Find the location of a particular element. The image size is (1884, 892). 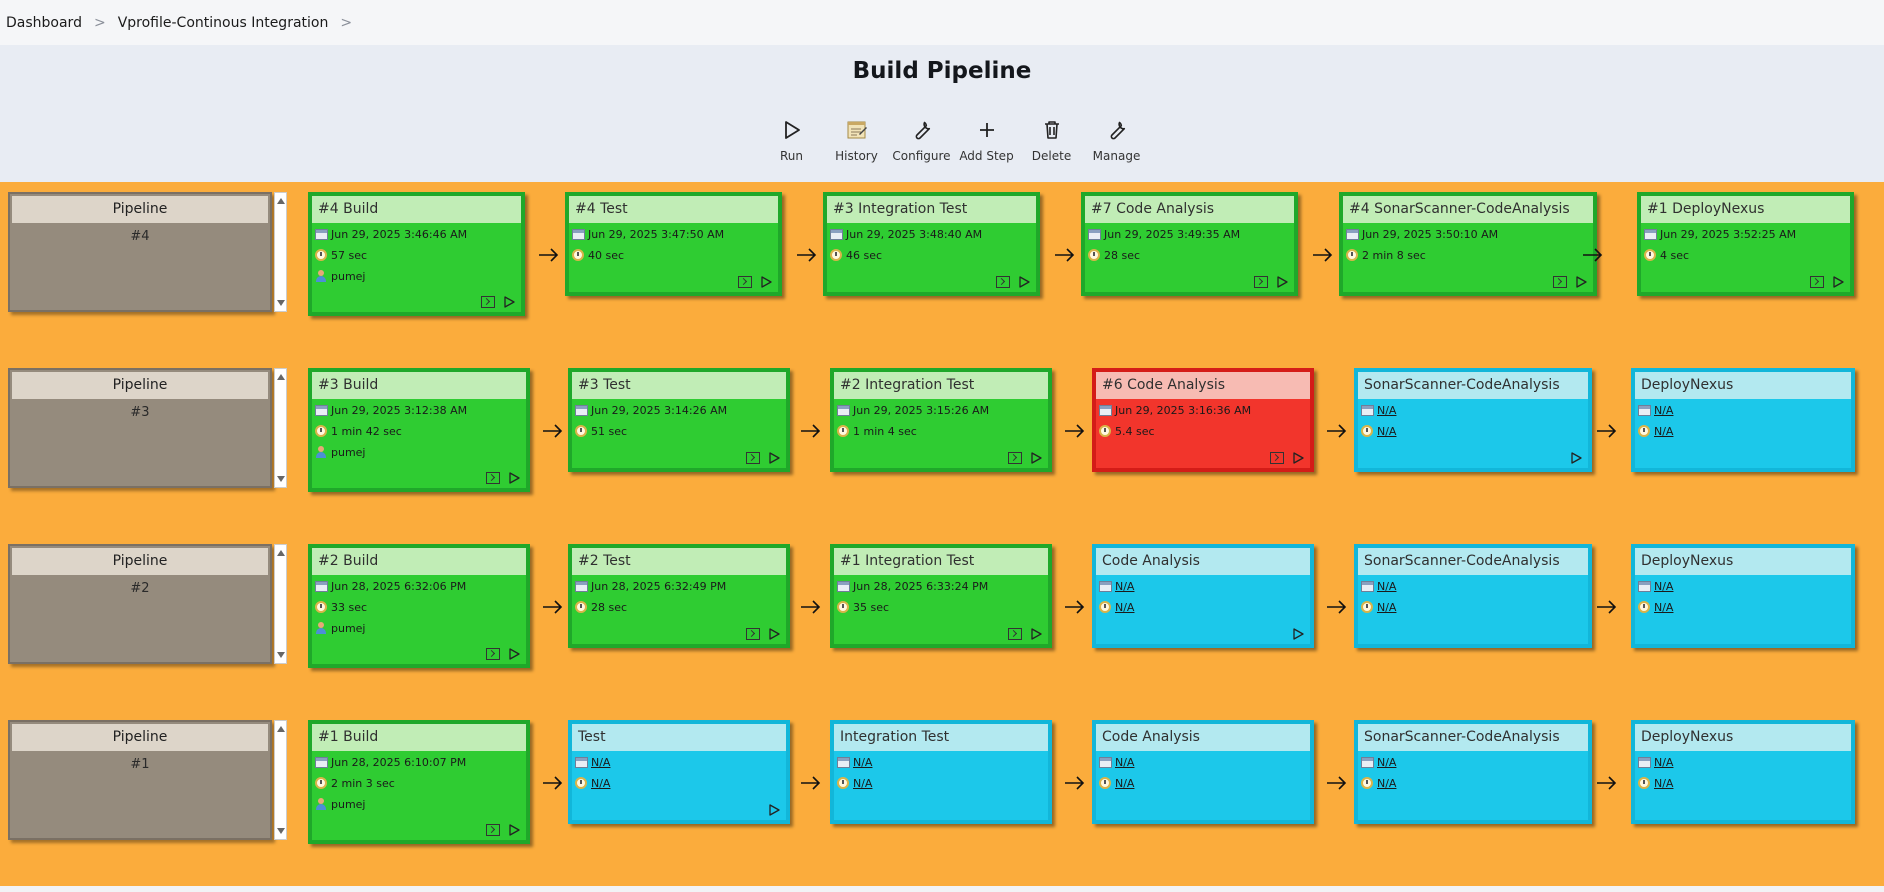

stage-title: #6 Code Analysis is located at coordinates (1203, 385).